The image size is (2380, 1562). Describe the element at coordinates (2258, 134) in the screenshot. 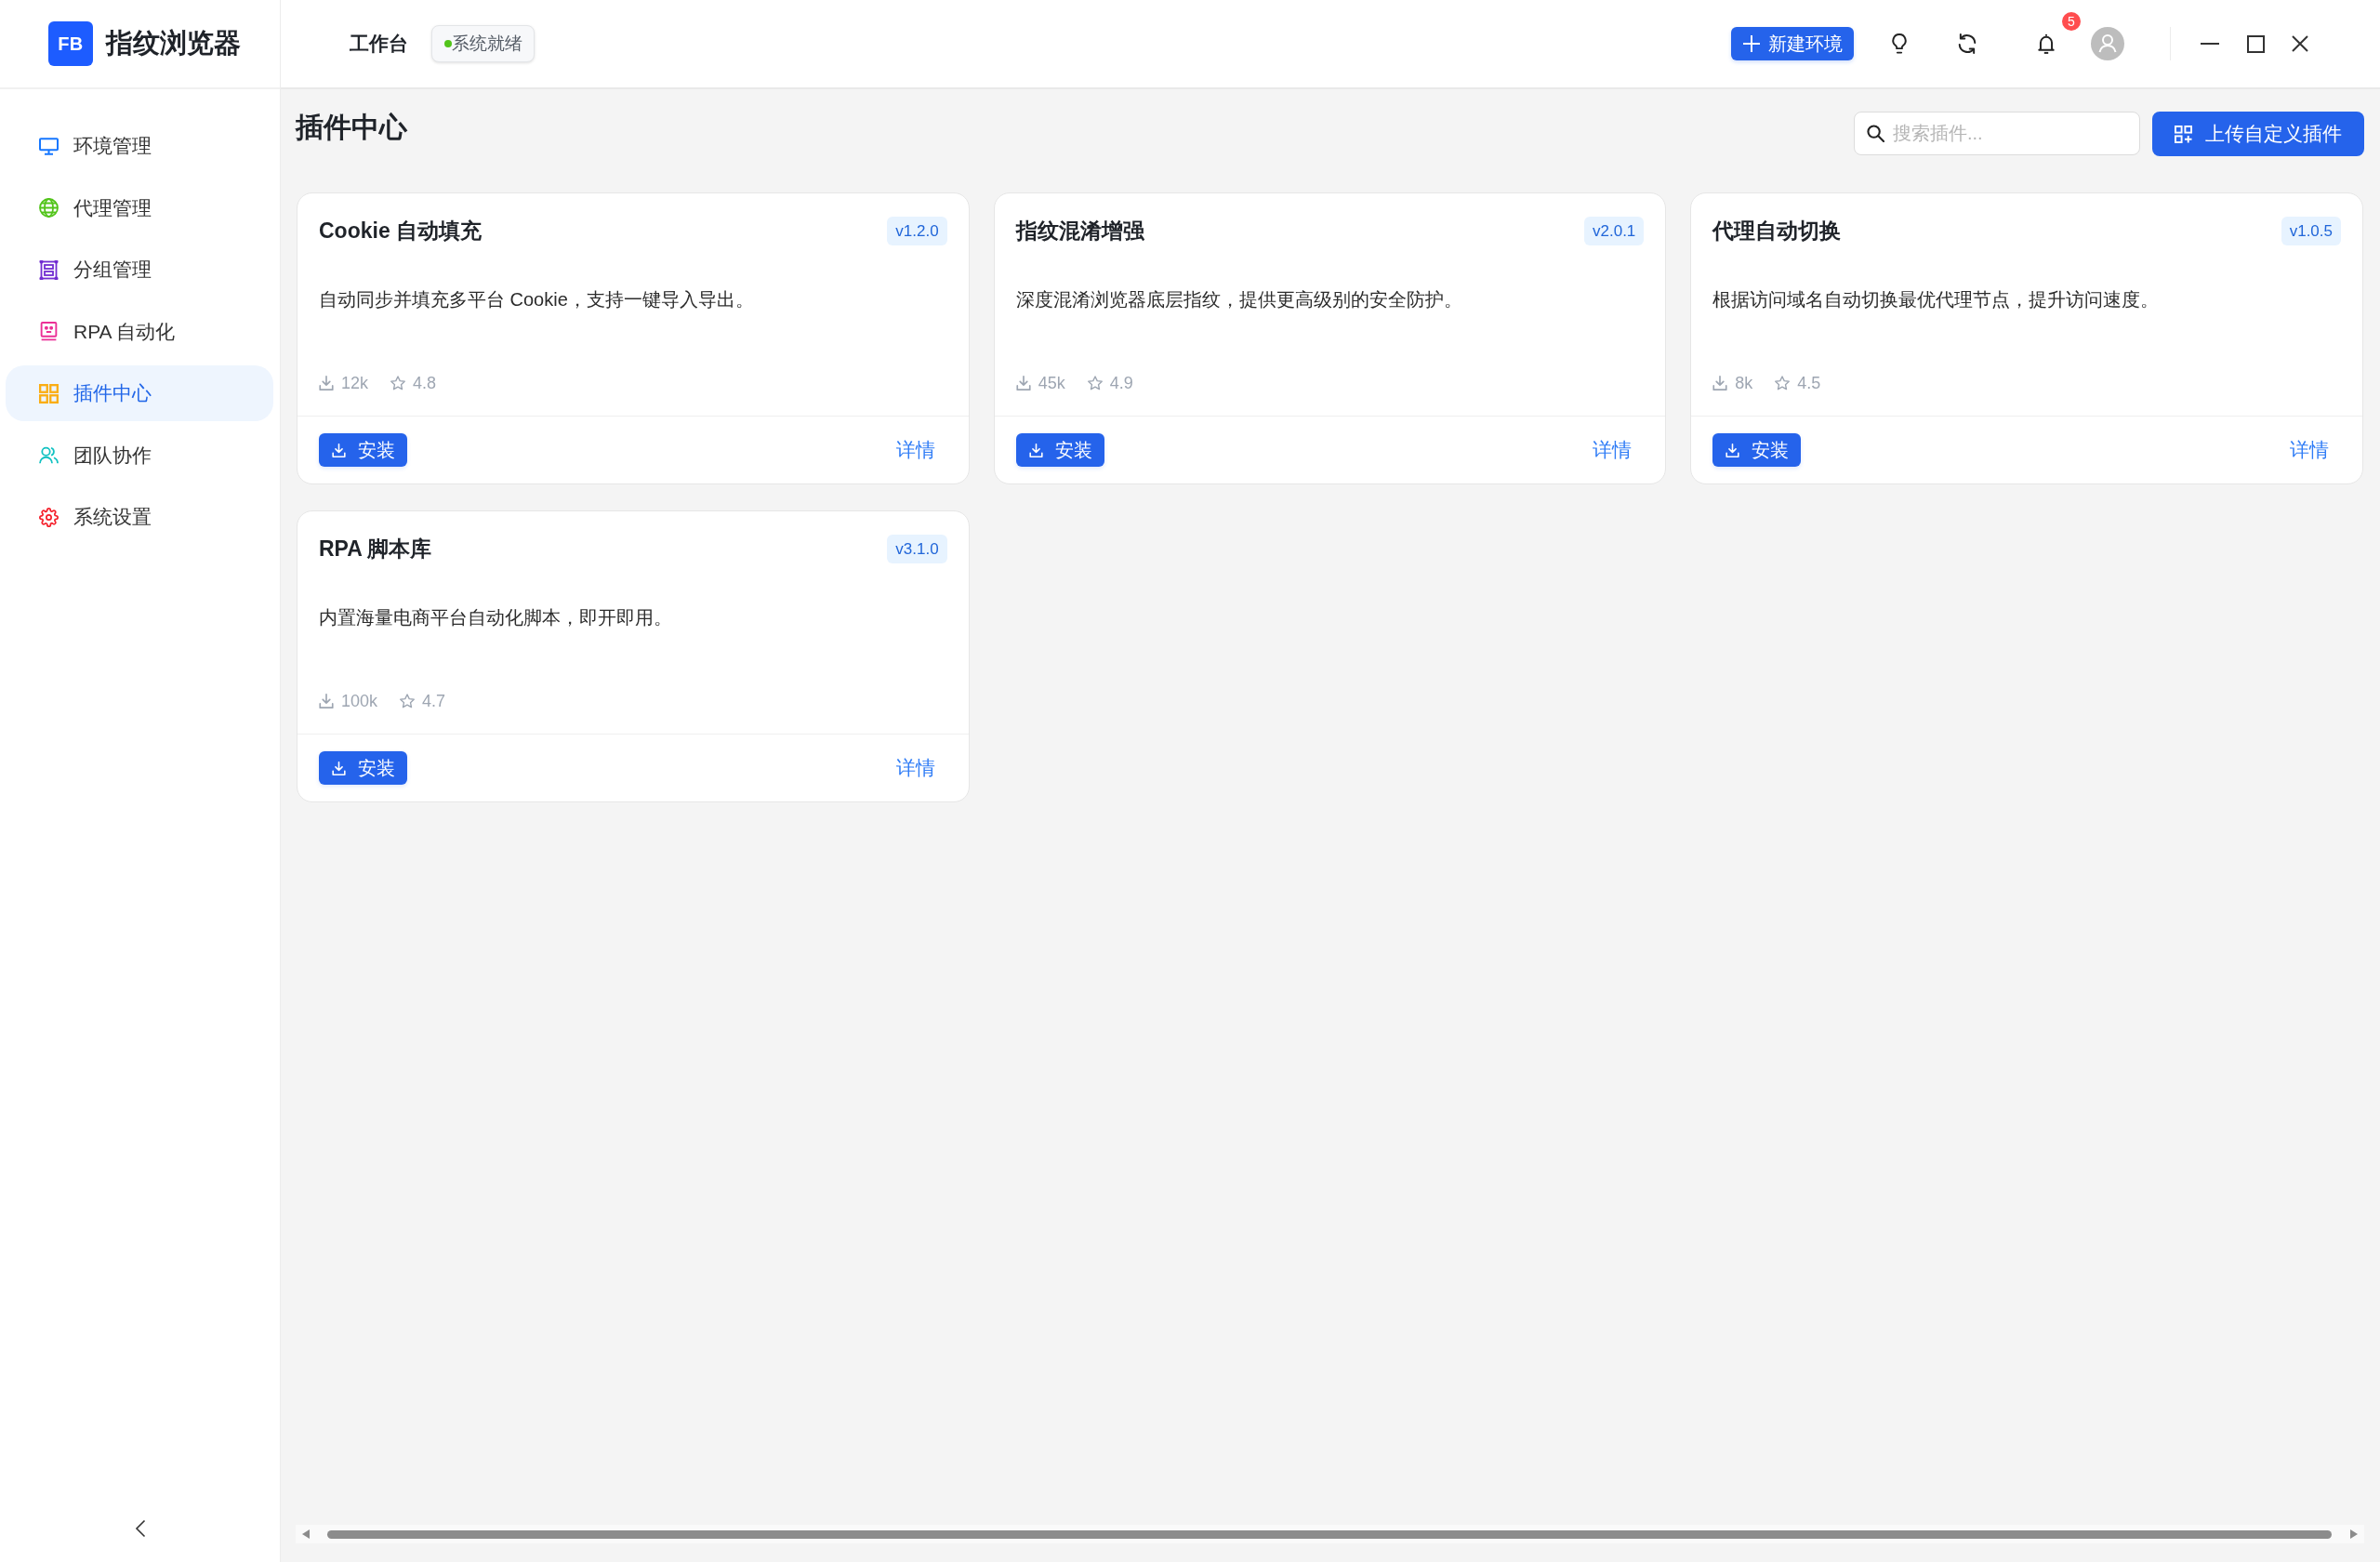

I see `upload-plugin-button: 上传自定义插件` at that location.